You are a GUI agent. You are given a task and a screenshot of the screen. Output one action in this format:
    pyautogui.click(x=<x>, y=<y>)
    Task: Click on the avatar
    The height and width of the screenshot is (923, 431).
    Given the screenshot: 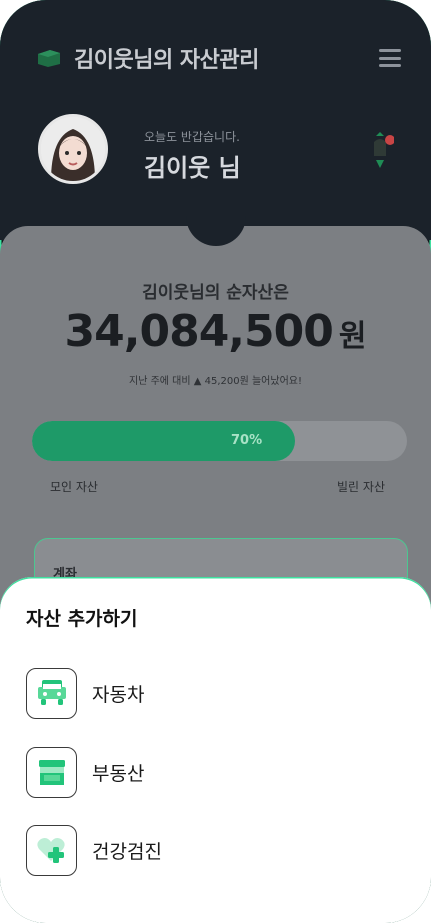 What is the action you would take?
    pyautogui.click(x=73, y=149)
    